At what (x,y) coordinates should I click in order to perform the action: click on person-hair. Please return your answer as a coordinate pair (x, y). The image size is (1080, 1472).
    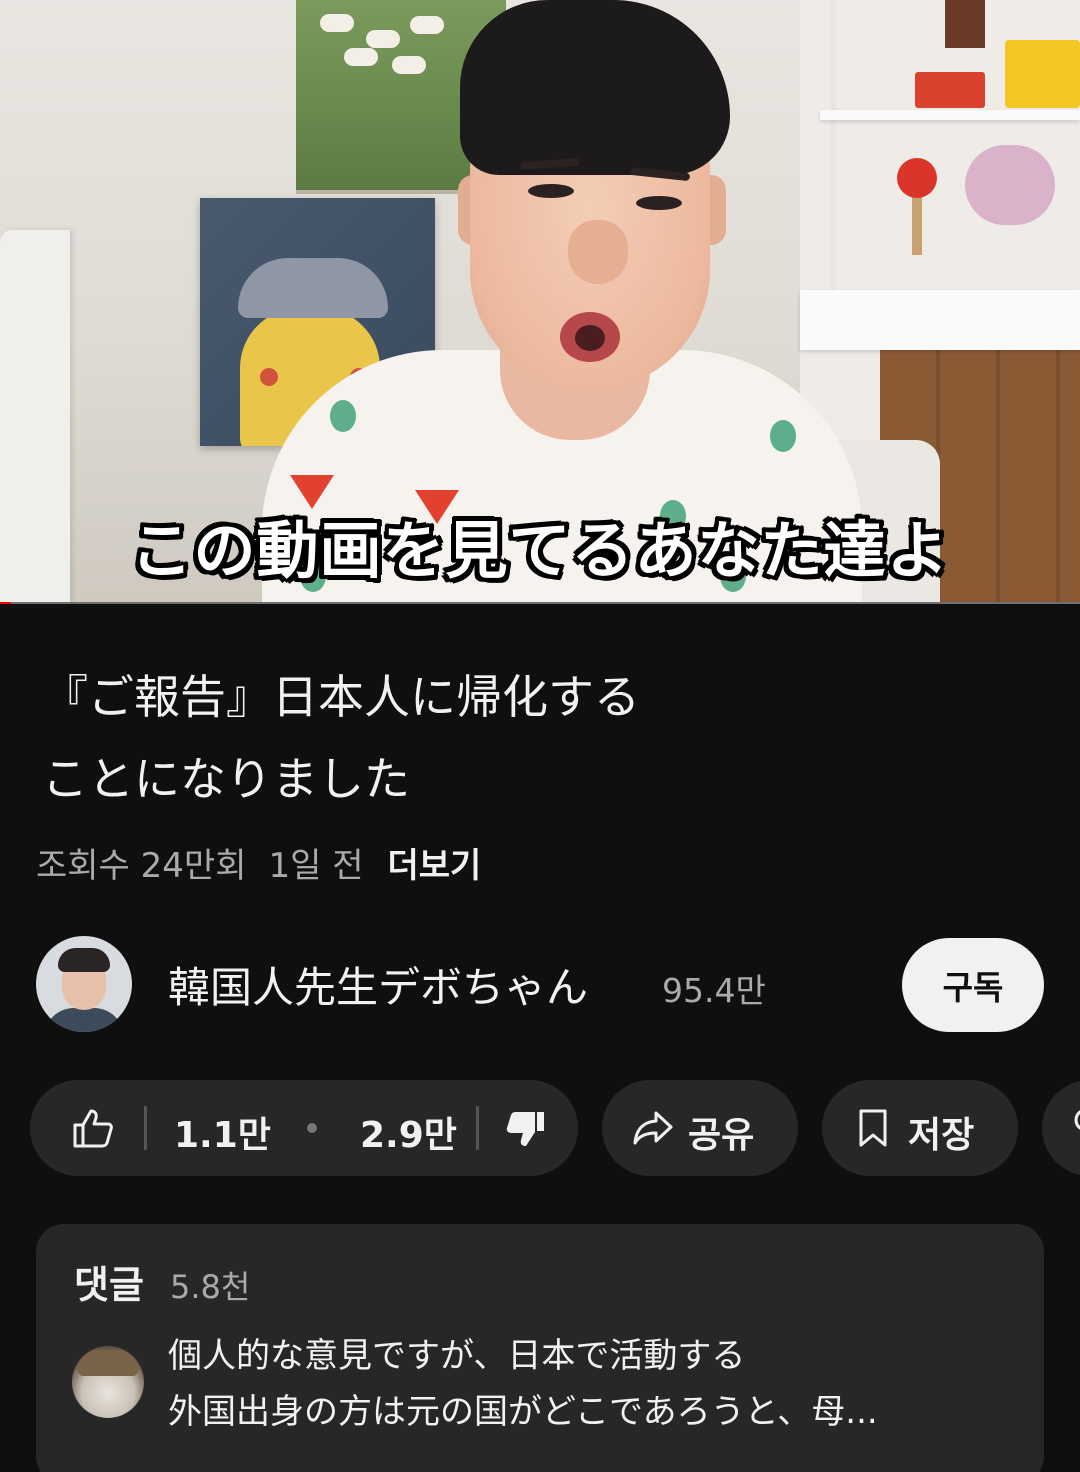
    Looking at the image, I should click on (595, 87).